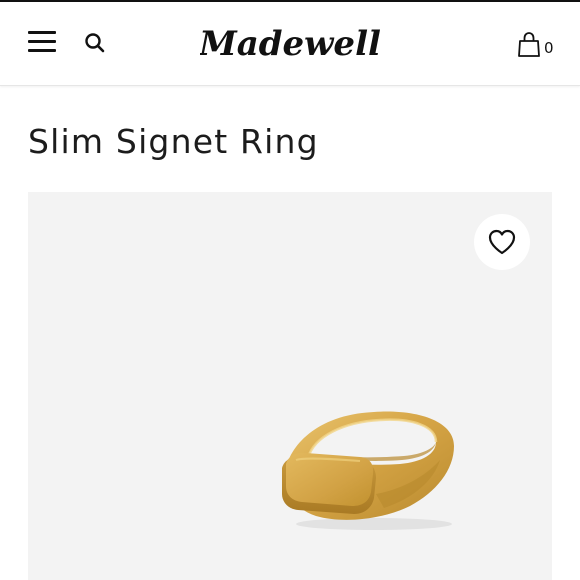 The width and height of the screenshot is (580, 580). What do you see at coordinates (529, 44) in the screenshot?
I see `shopping-bag-icon` at bounding box center [529, 44].